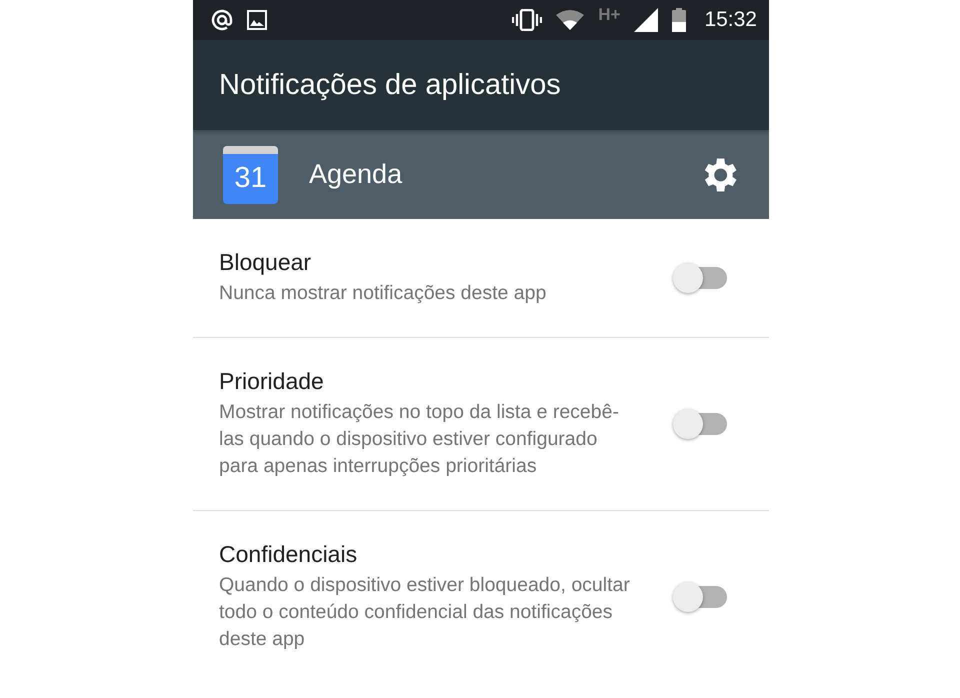 Image resolution: width=960 pixels, height=698 pixels. Describe the element at coordinates (425, 612) in the screenshot. I see `setting-description: Quando o dispositivo estiver bloqueado, ocultar todo o conteúdo confidencial das notificações deste app` at that location.